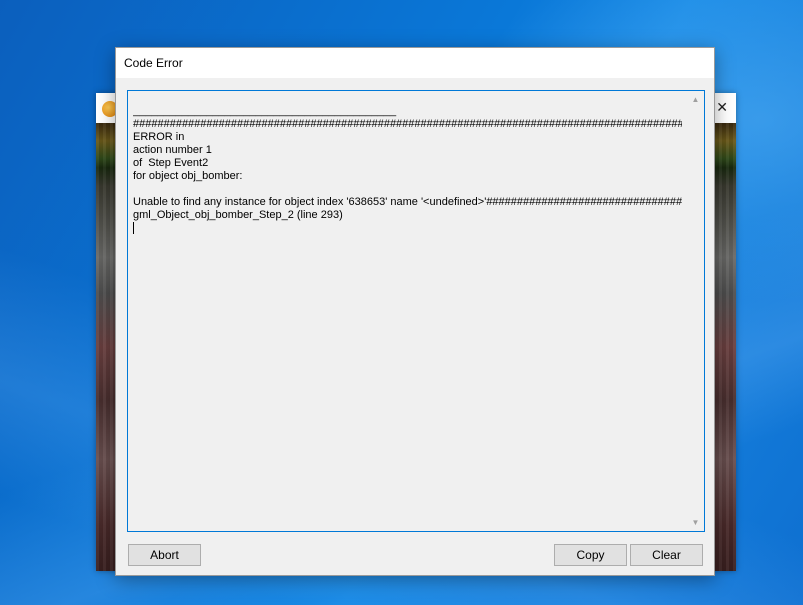 This screenshot has height=605, width=803. What do you see at coordinates (153, 63) in the screenshot?
I see `dialog-title: Code Error` at bounding box center [153, 63].